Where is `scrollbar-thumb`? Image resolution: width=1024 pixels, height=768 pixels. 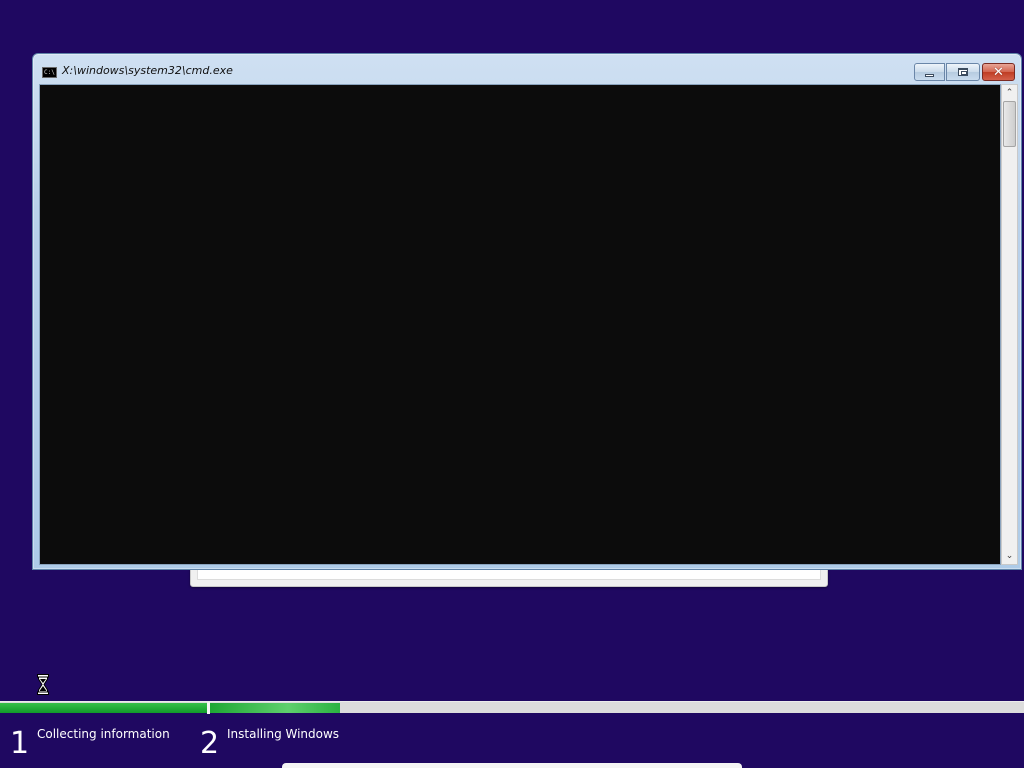 scrollbar-thumb is located at coordinates (1009, 124).